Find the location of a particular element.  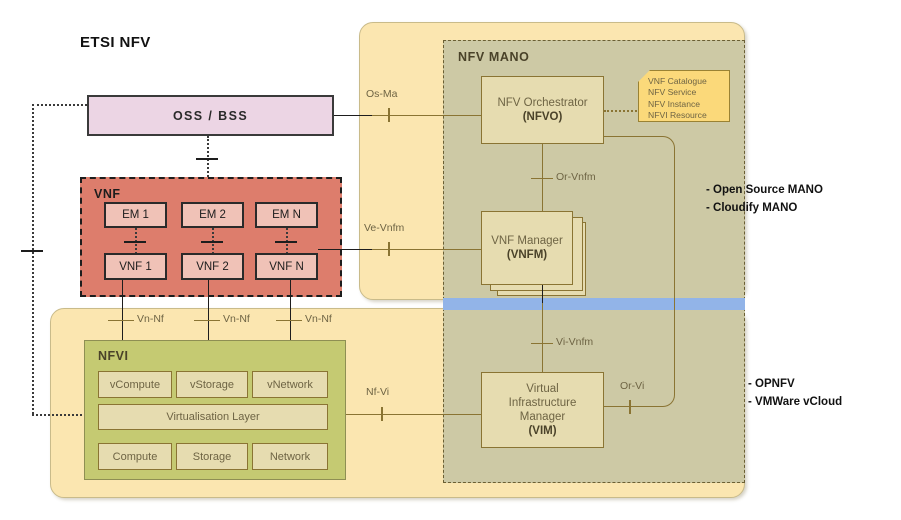

nfvi-virtualisation-layer: Virtualisation Layer is located at coordinates (213, 417).